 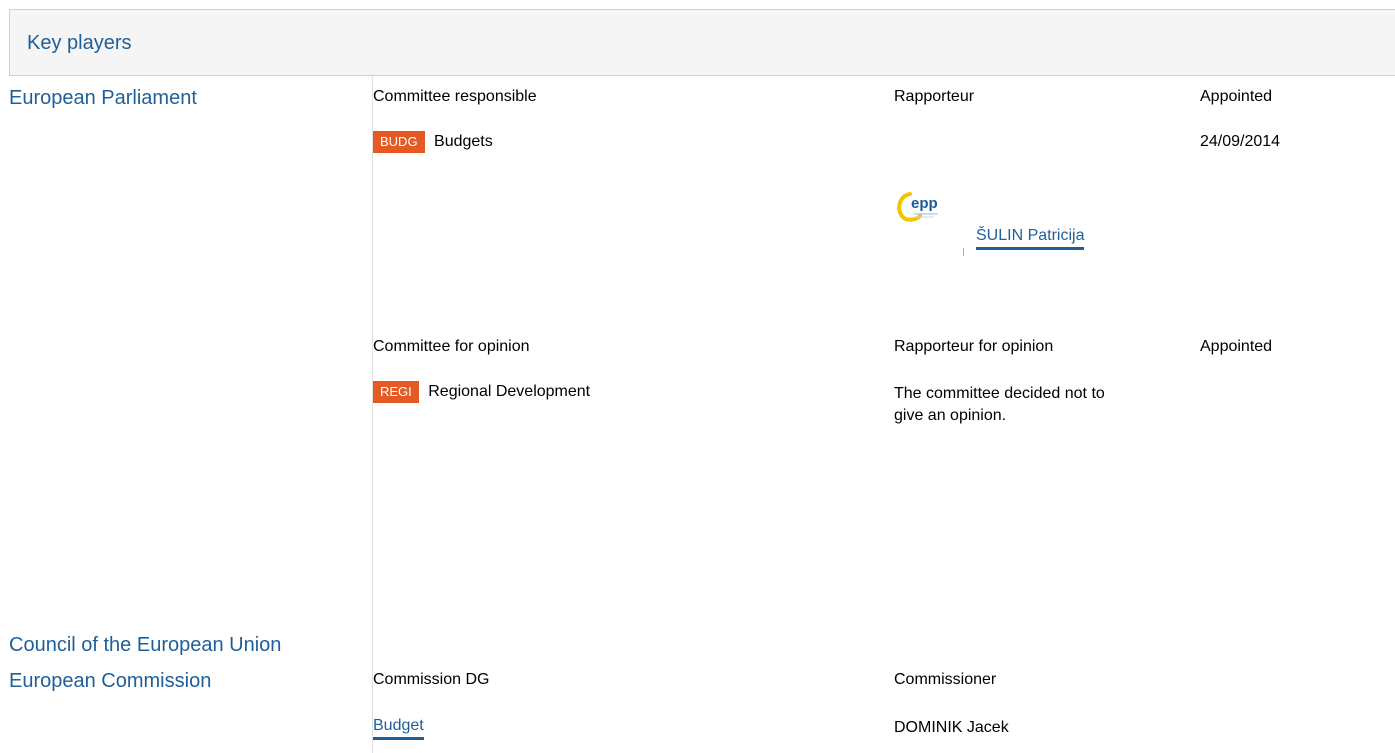 I want to click on col-header-committee-for-opinion: Committee for opinion, so click(x=451, y=346).